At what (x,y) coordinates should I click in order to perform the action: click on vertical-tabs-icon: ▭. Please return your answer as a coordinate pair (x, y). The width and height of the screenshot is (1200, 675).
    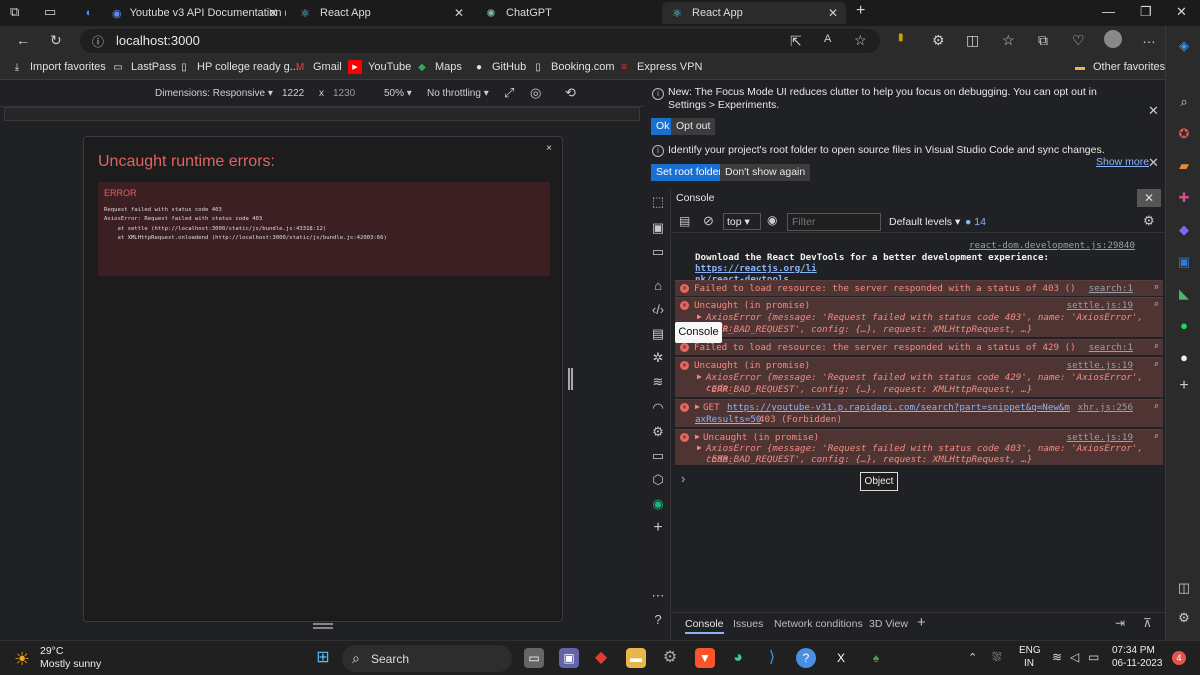
    Looking at the image, I should click on (50, 12).